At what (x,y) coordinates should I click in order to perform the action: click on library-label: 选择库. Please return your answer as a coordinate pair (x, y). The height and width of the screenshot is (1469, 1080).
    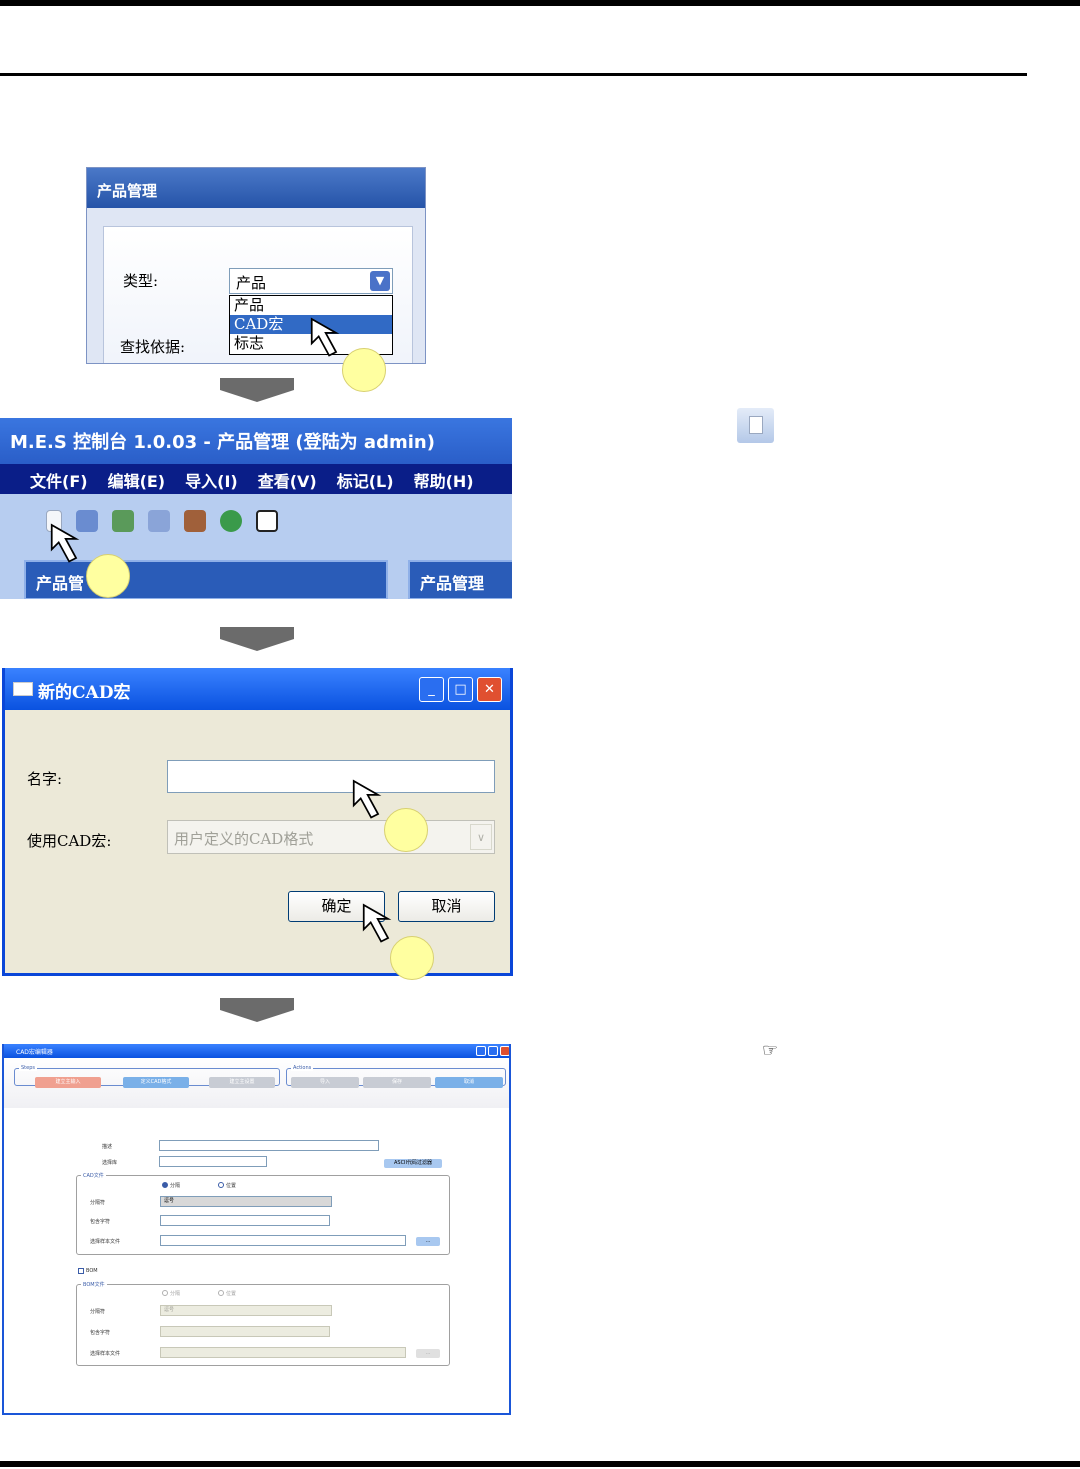
    Looking at the image, I should click on (110, 1163).